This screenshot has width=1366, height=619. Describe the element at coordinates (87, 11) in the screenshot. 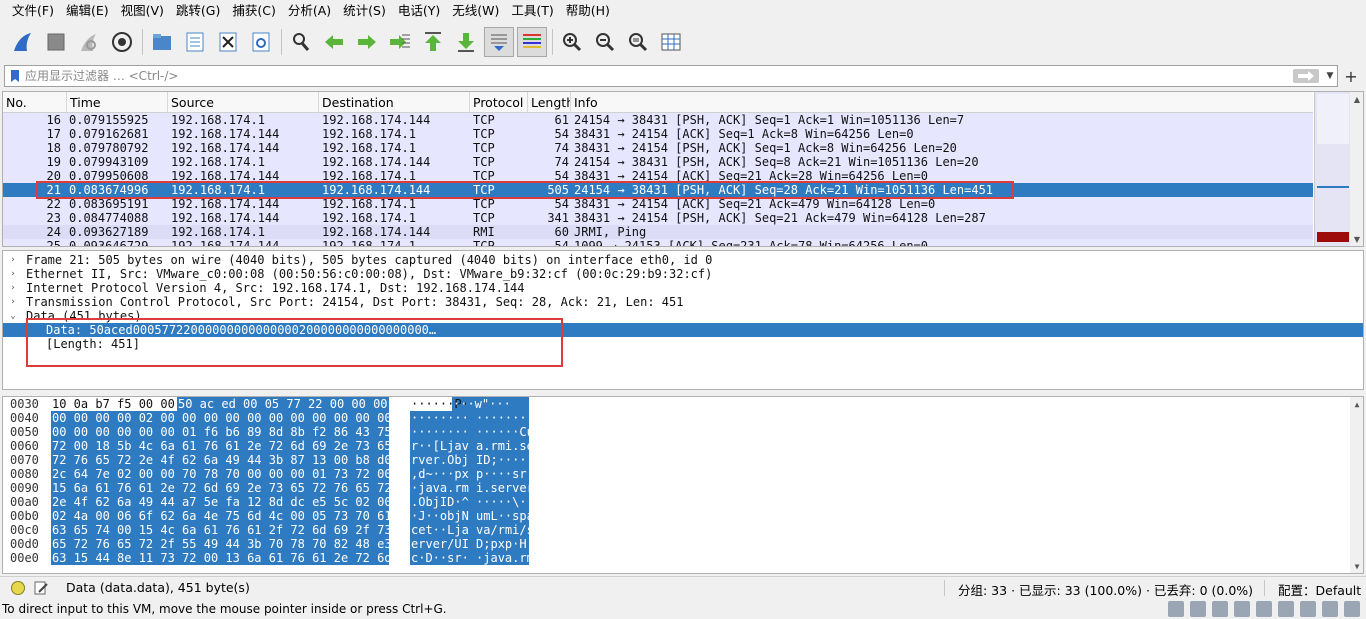

I see `menu-edit: 编辑(E)` at that location.